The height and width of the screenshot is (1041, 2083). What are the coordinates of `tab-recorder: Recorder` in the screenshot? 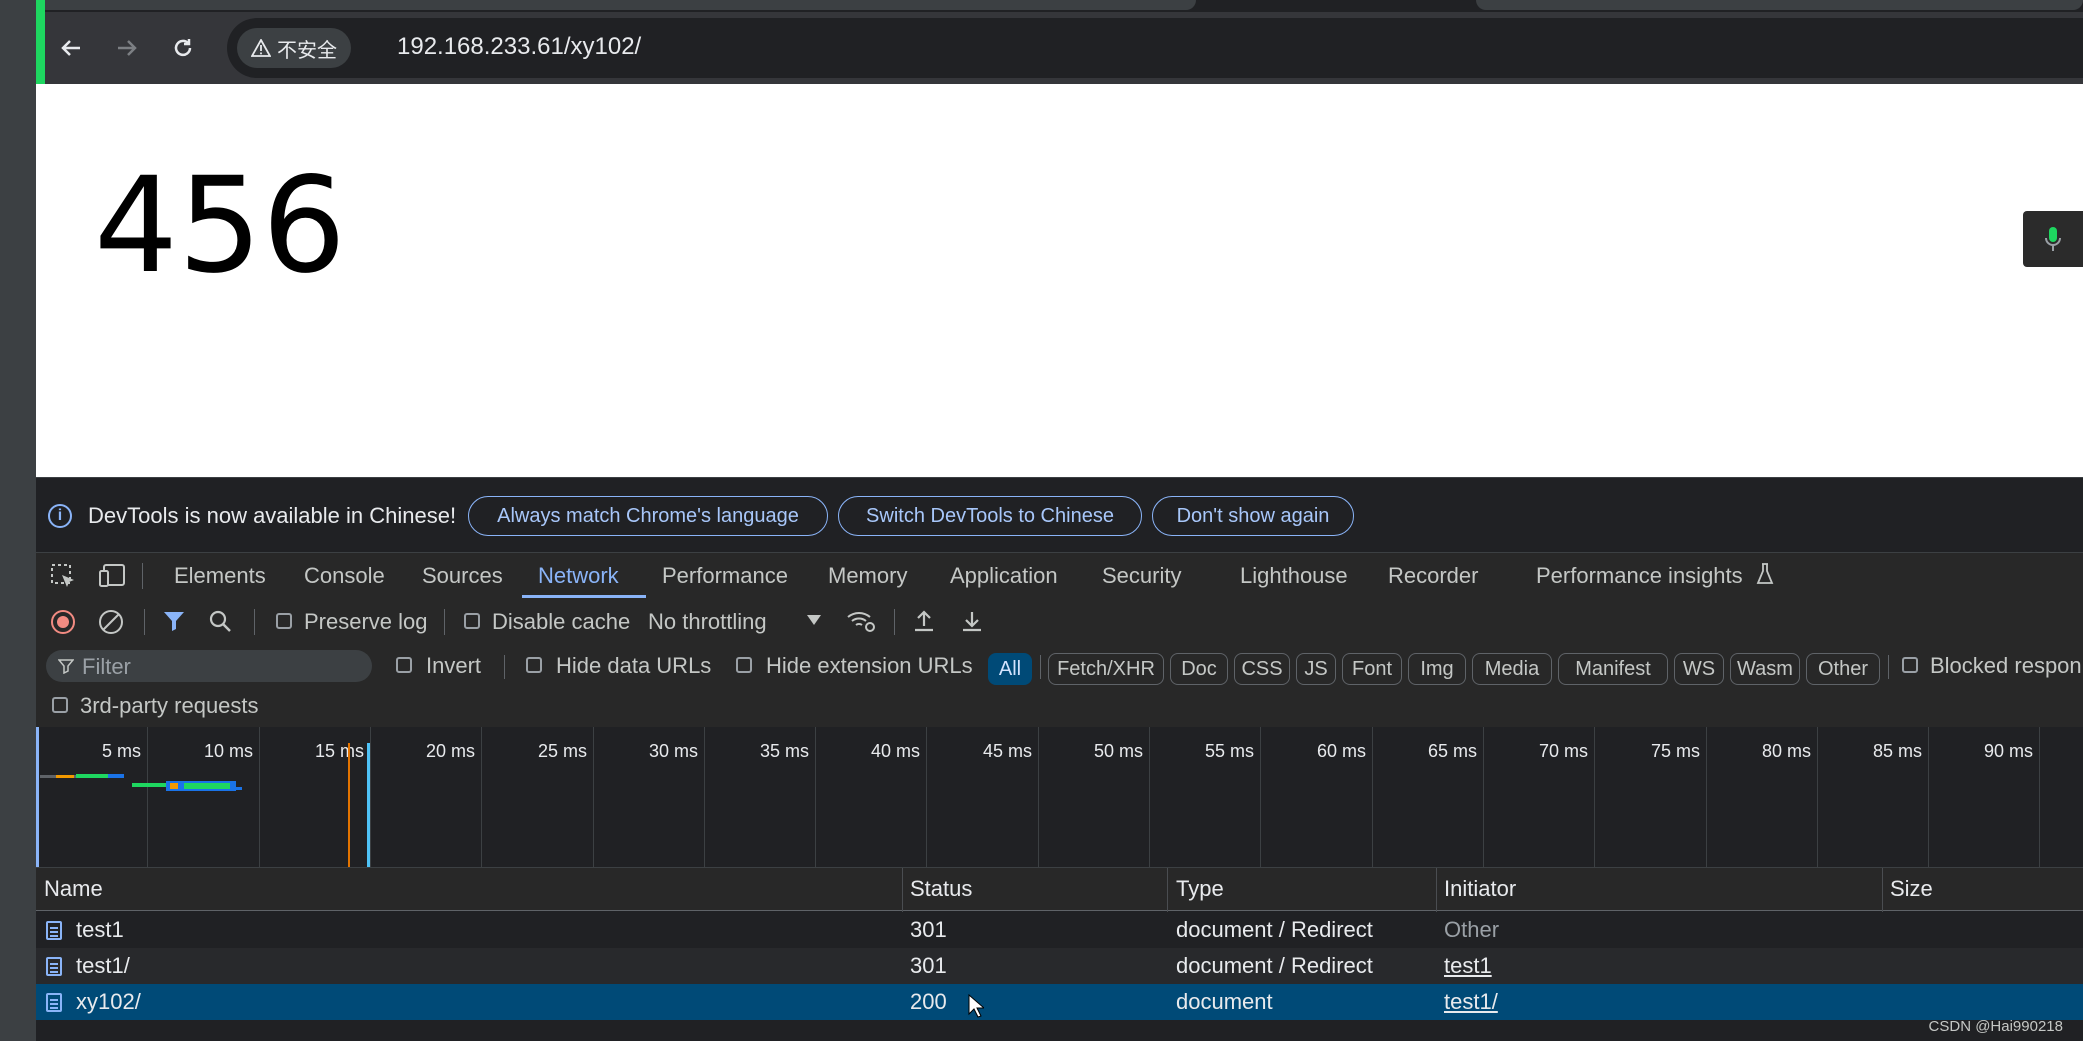 It's located at (1433, 576).